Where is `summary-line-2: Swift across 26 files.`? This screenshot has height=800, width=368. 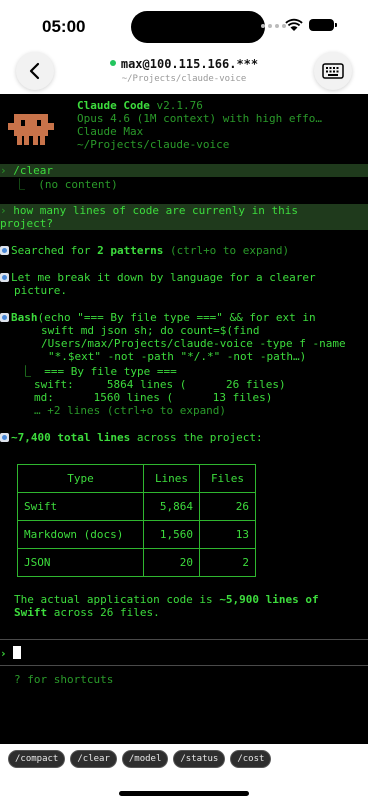 summary-line-2: Swift across 26 files. is located at coordinates (87, 612).